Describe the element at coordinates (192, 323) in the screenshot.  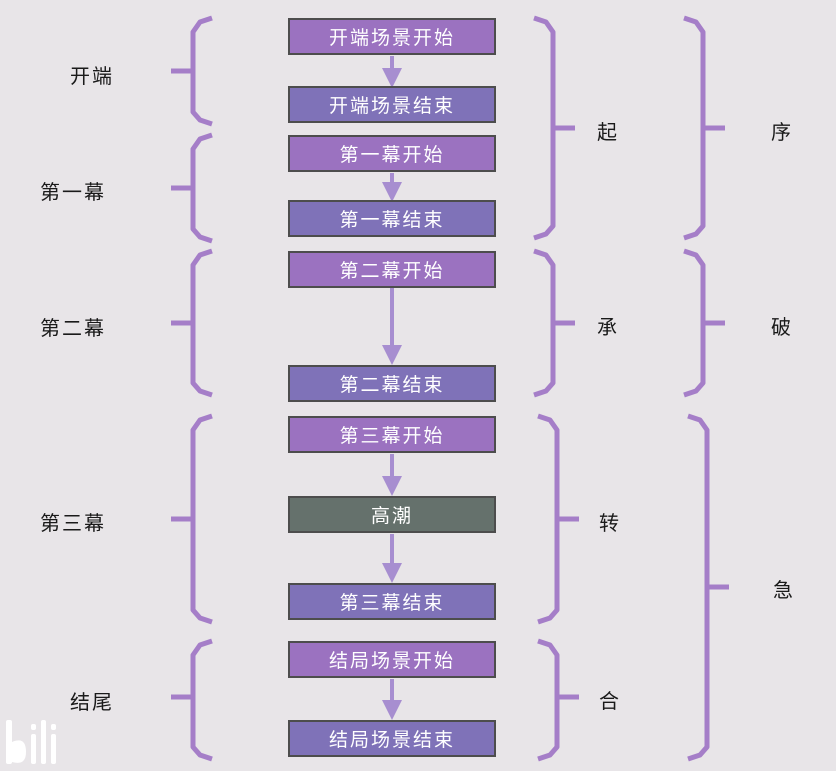
I see `bracket-left-act2` at that location.